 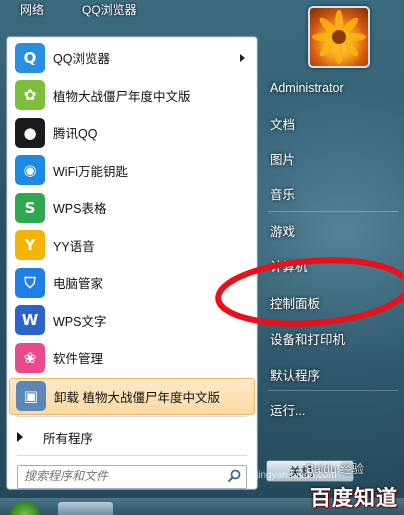 What do you see at coordinates (78, 284) in the screenshot?
I see `program-label: 电脑管家` at bounding box center [78, 284].